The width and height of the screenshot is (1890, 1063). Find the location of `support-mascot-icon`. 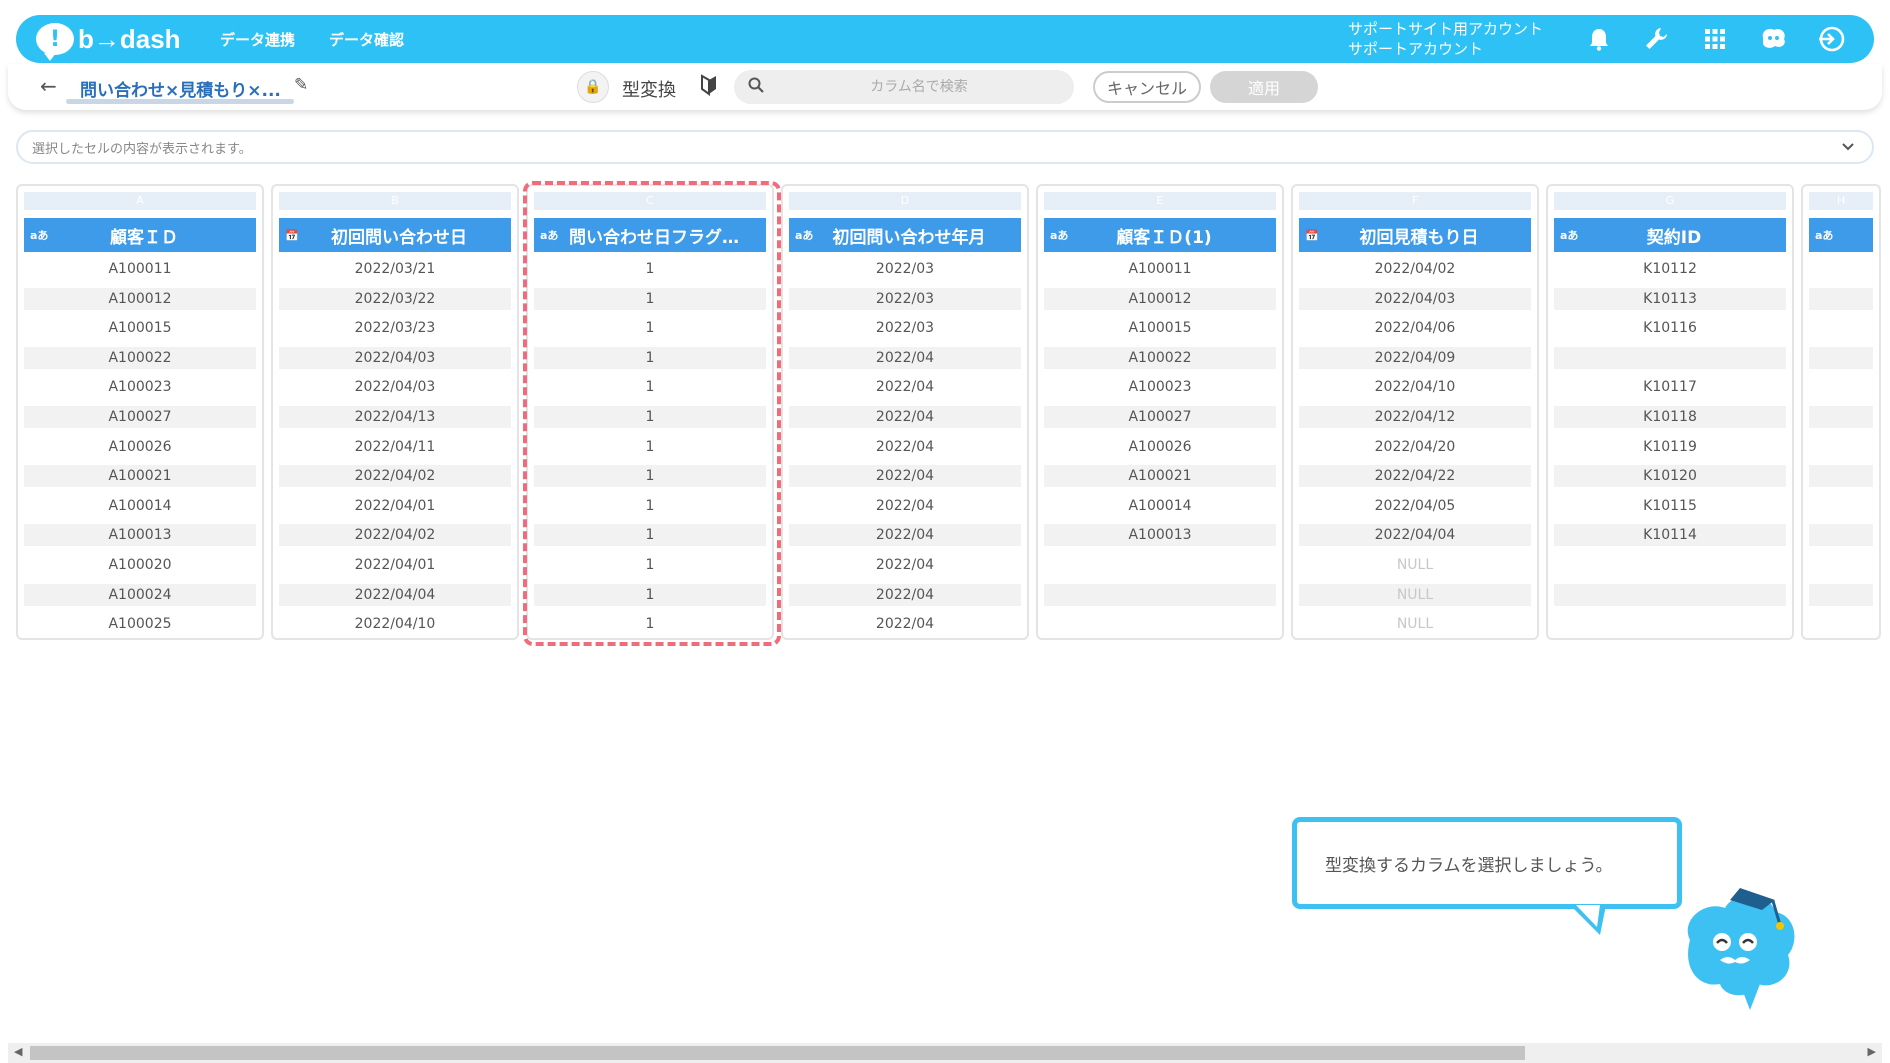

support-mascot-icon is located at coordinates (1773, 39).